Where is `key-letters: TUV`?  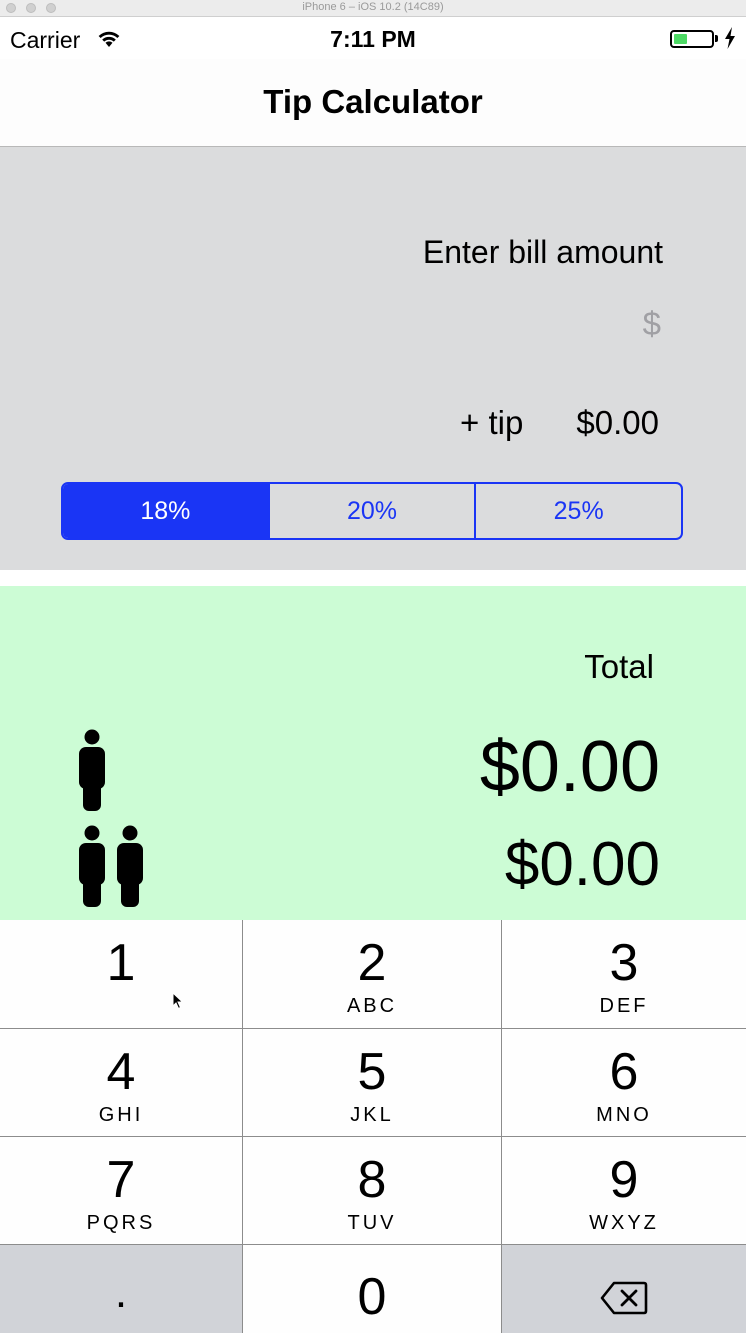
key-letters: TUV is located at coordinates (372, 1223).